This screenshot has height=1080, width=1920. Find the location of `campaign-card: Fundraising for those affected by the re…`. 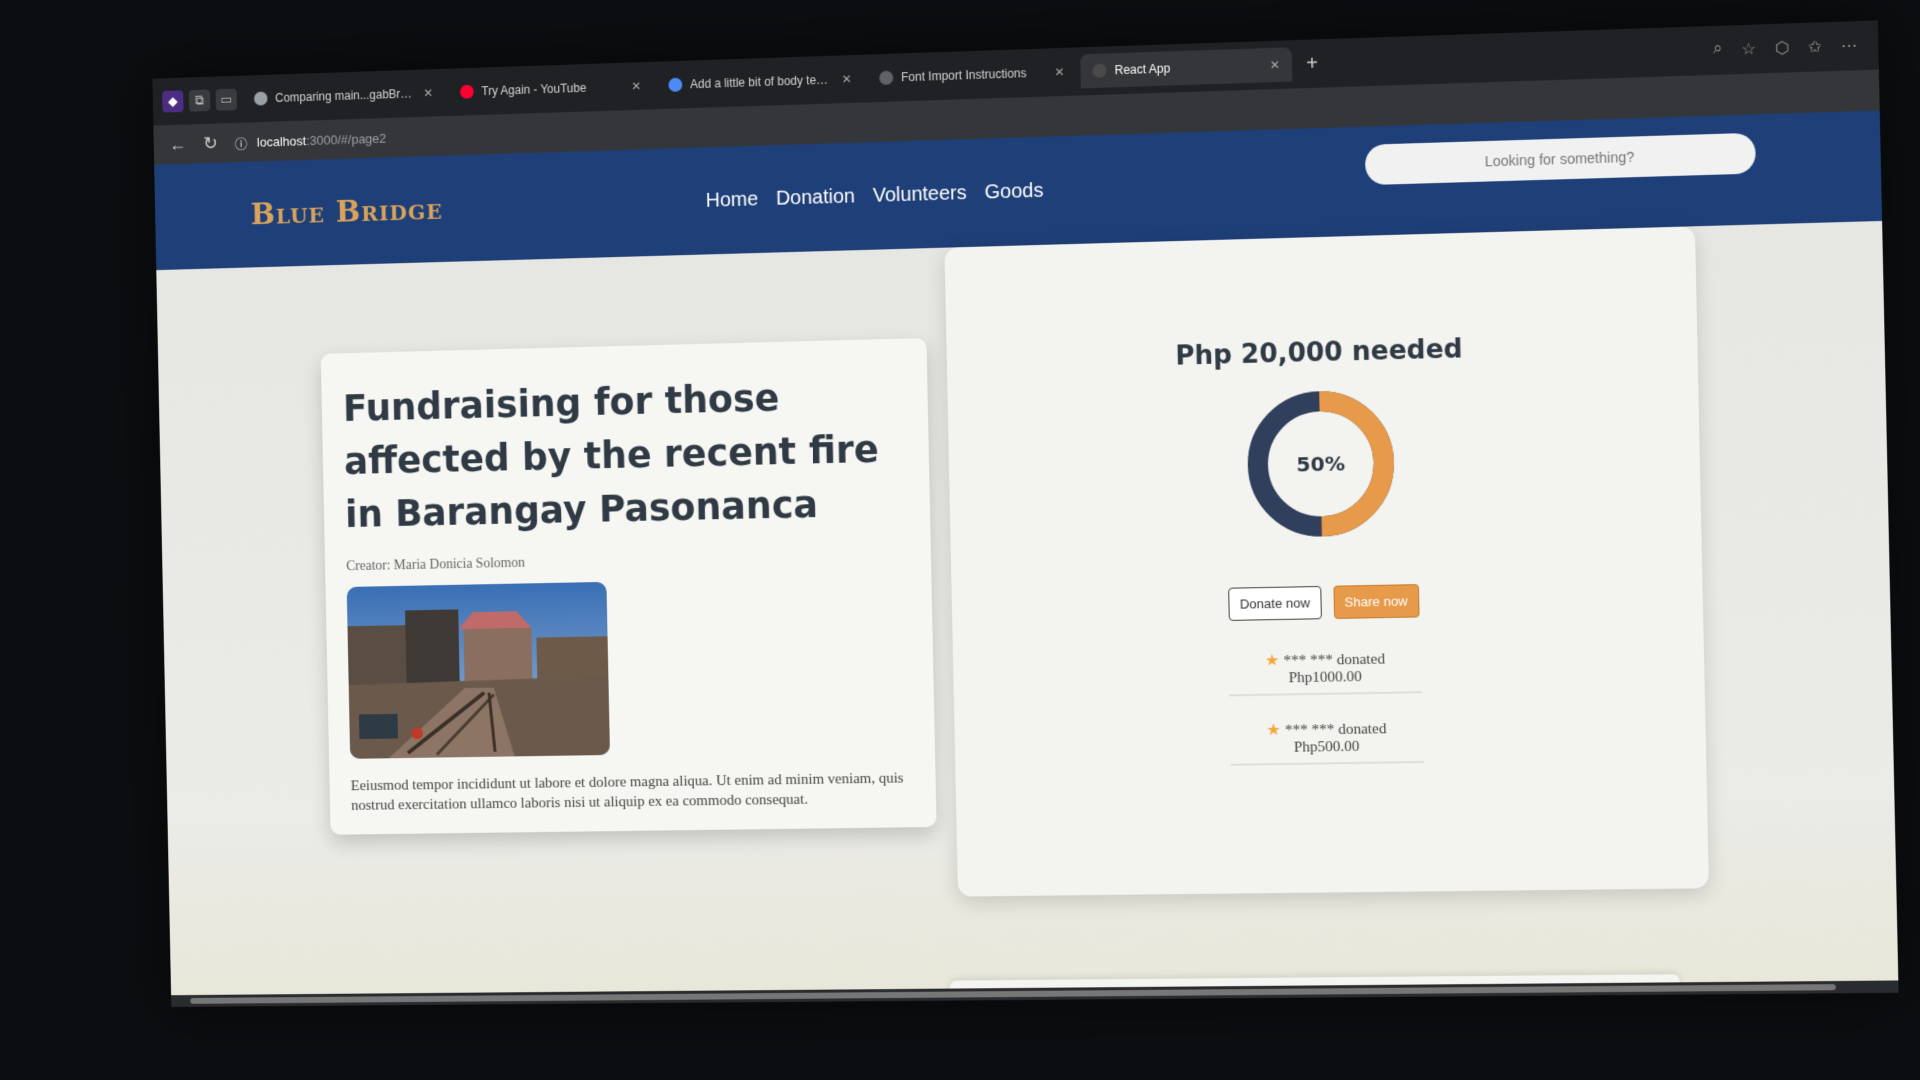

campaign-card: Fundraising for those affected by the re… is located at coordinates (628, 586).